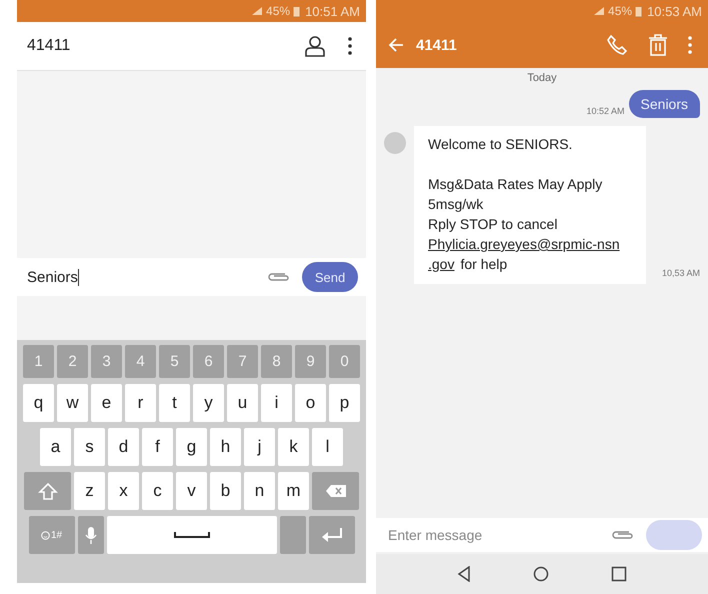  I want to click on avatar-icon, so click(395, 143).